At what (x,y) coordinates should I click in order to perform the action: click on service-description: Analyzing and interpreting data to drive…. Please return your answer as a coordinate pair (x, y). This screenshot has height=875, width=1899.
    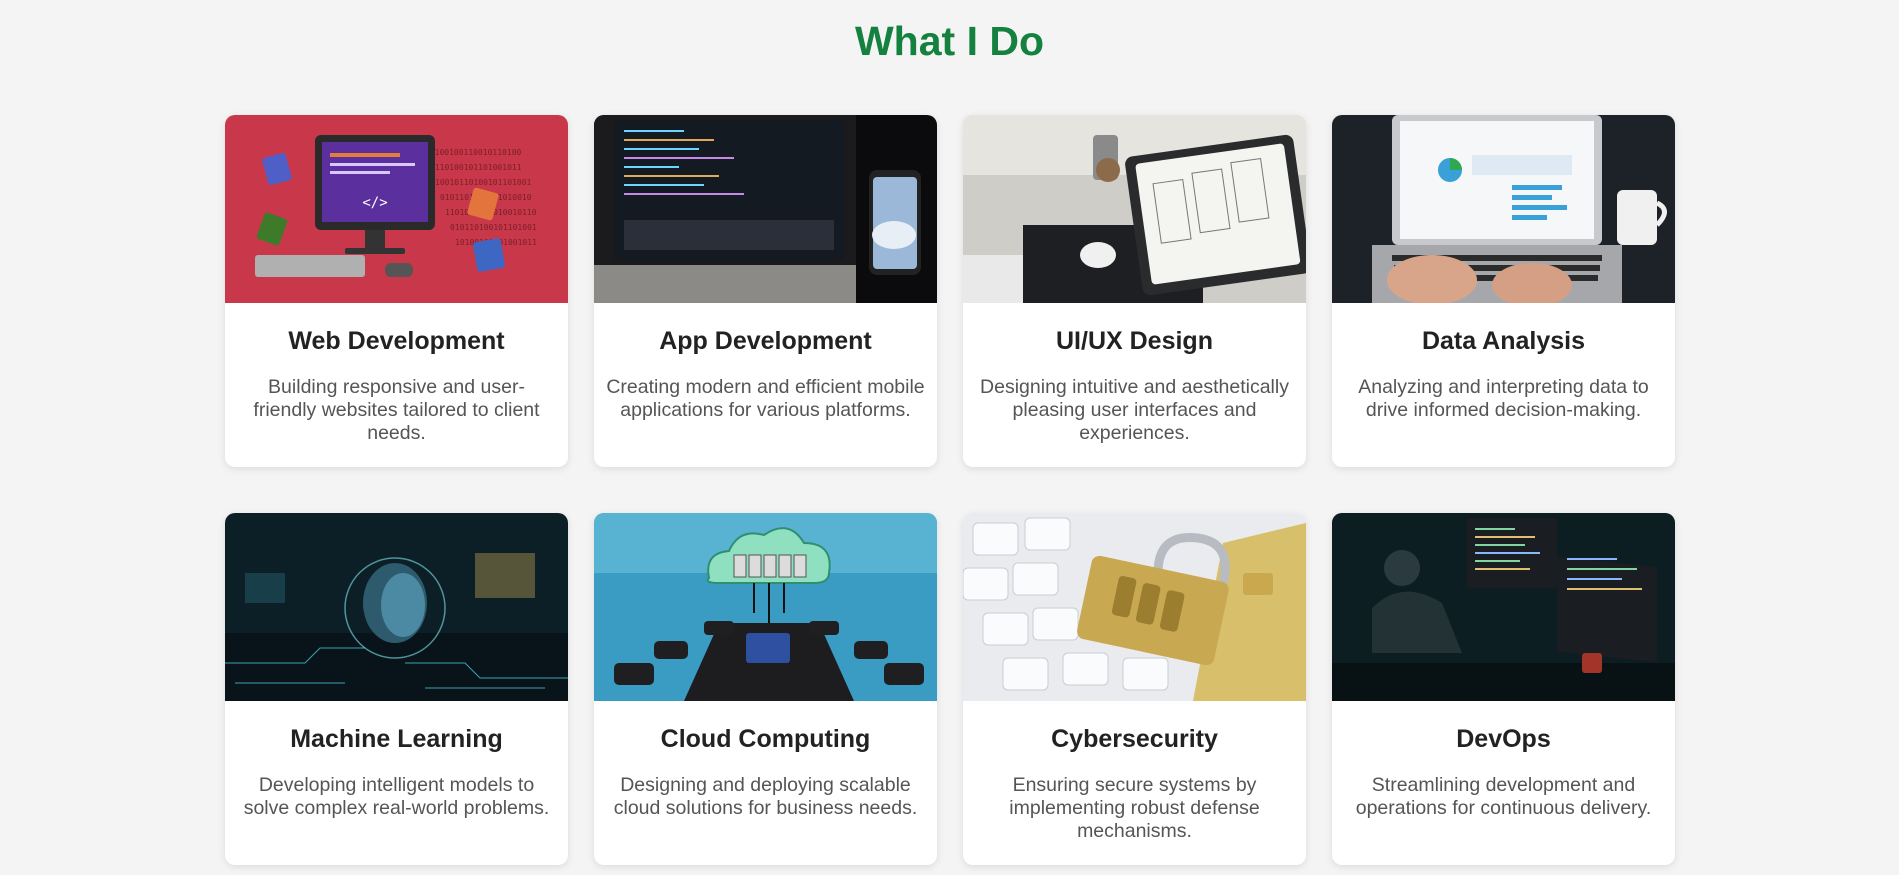
    Looking at the image, I should click on (1503, 398).